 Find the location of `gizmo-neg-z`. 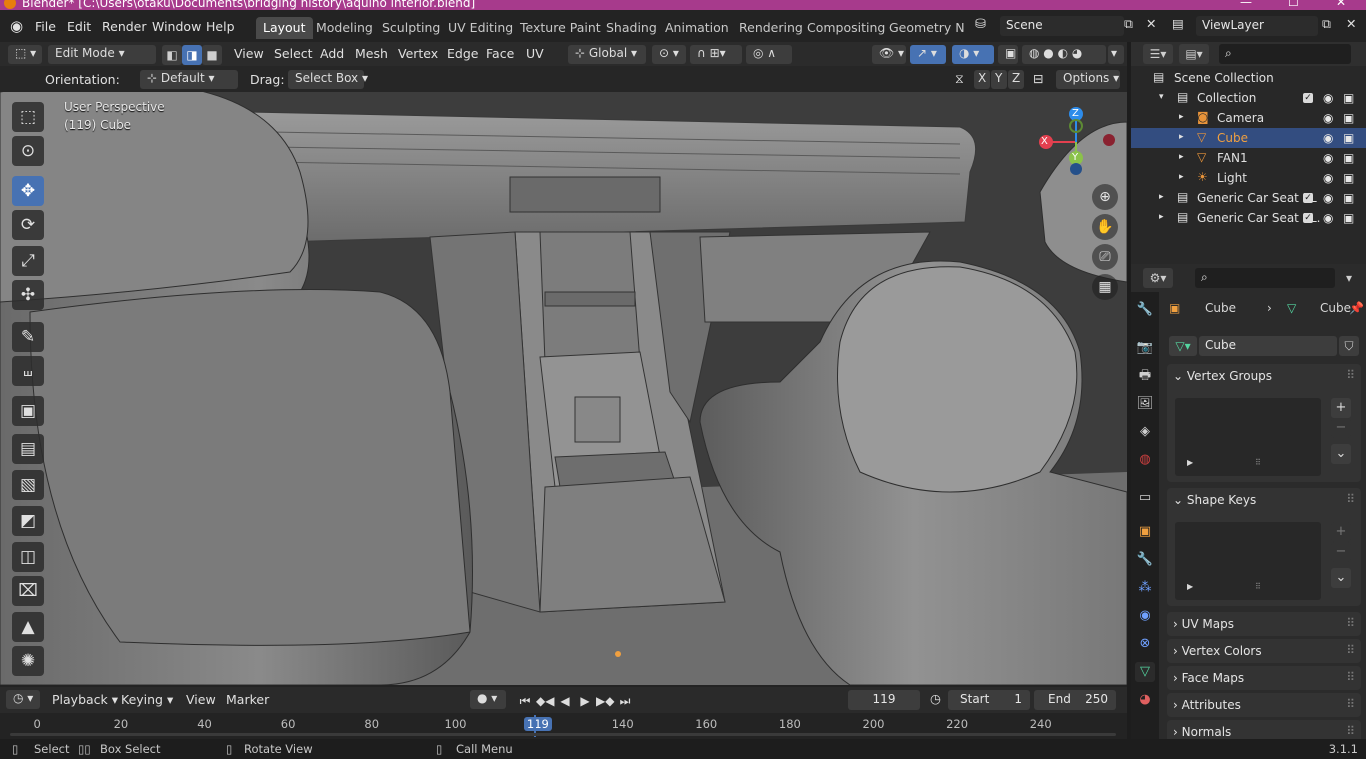

gizmo-neg-z is located at coordinates (1076, 169).